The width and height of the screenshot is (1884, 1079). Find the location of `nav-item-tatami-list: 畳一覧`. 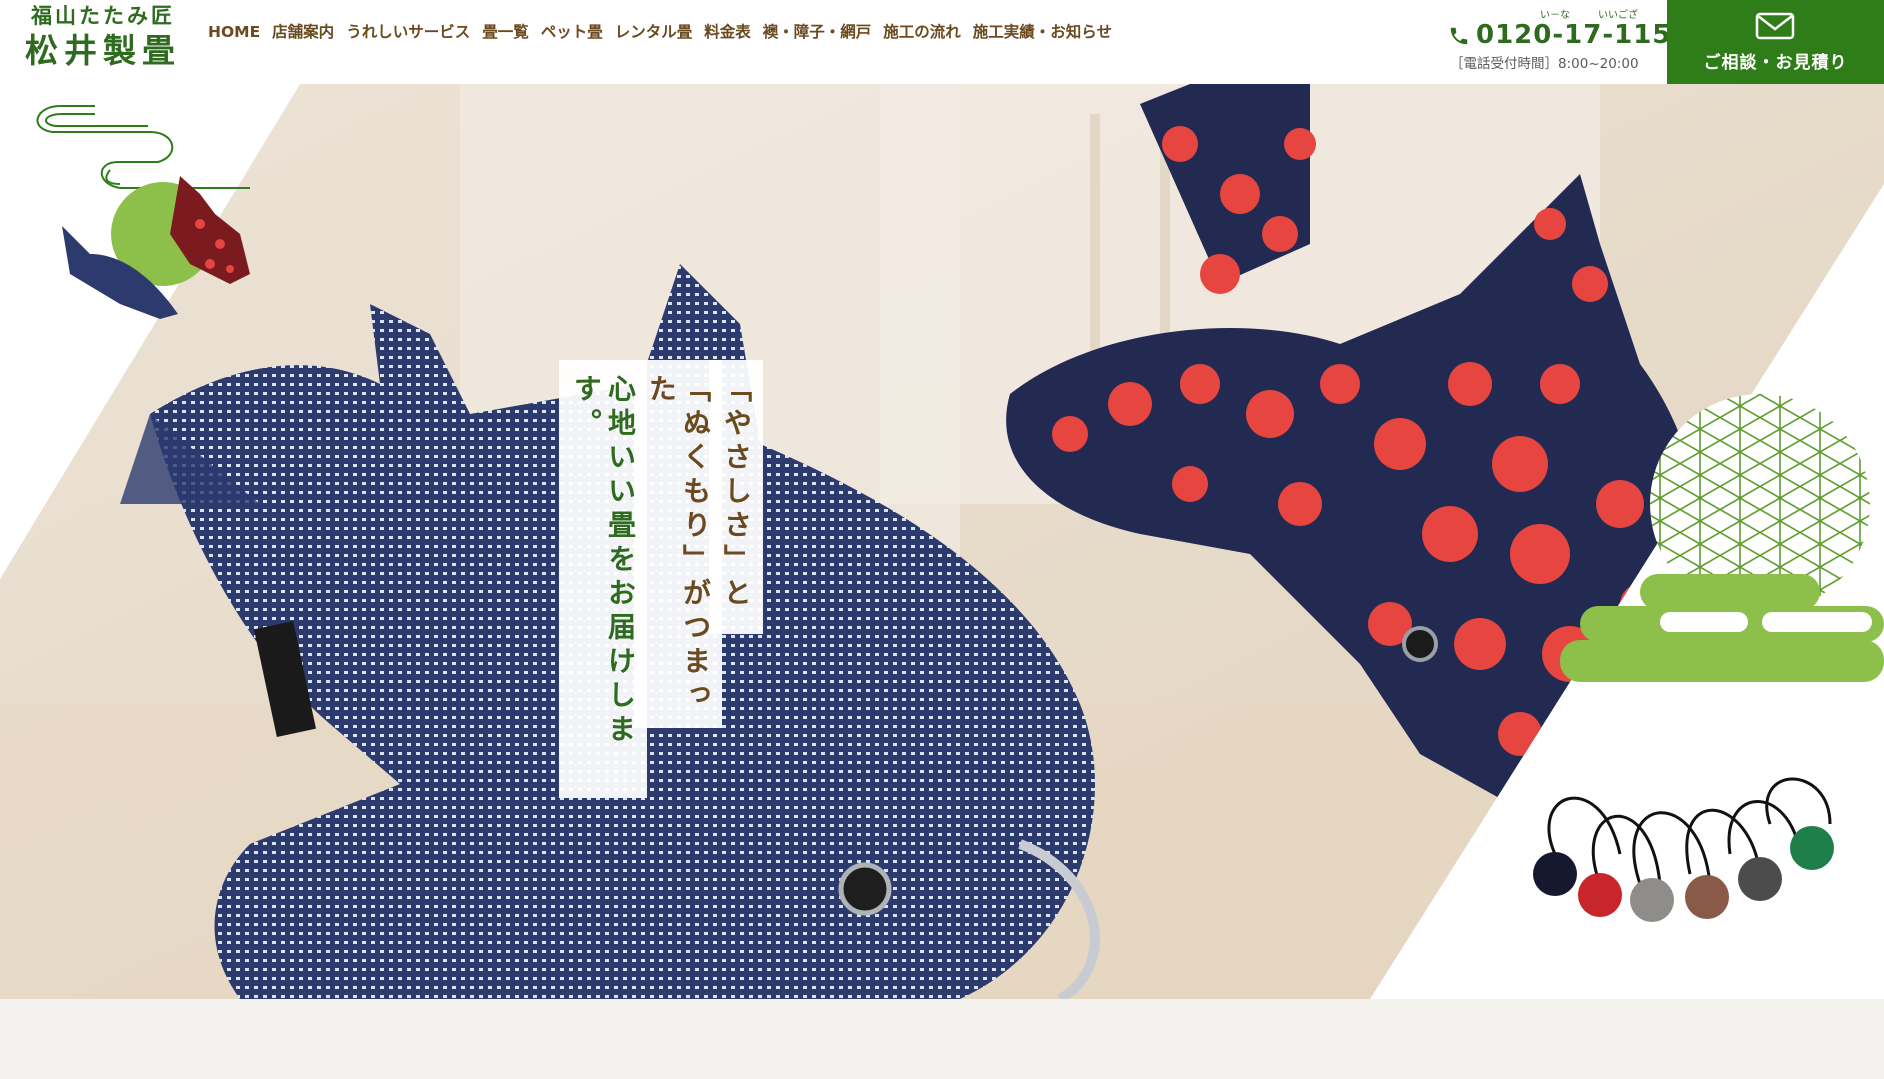

nav-item-tatami-list: 畳一覧 is located at coordinates (505, 32).